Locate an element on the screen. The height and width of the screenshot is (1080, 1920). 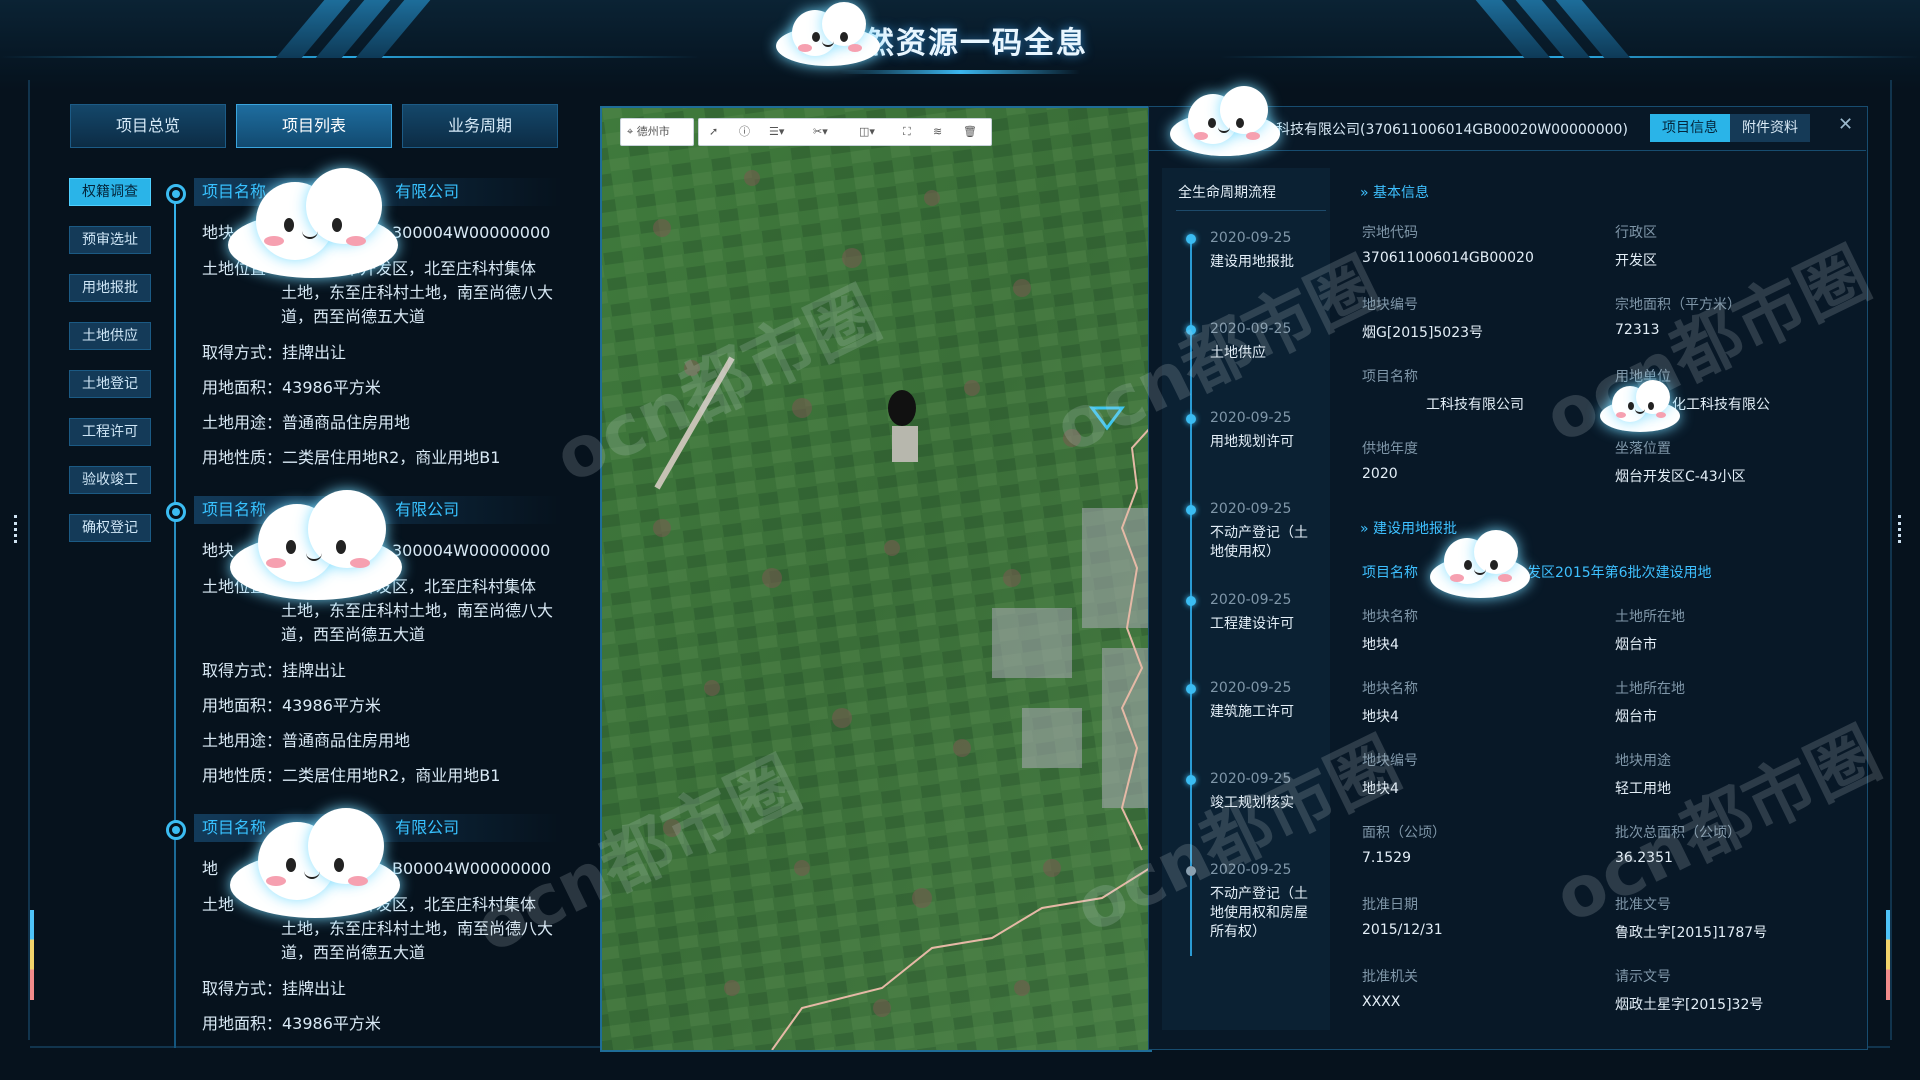
project-name-suffix: 有限公司 is located at coordinates (427, 509).